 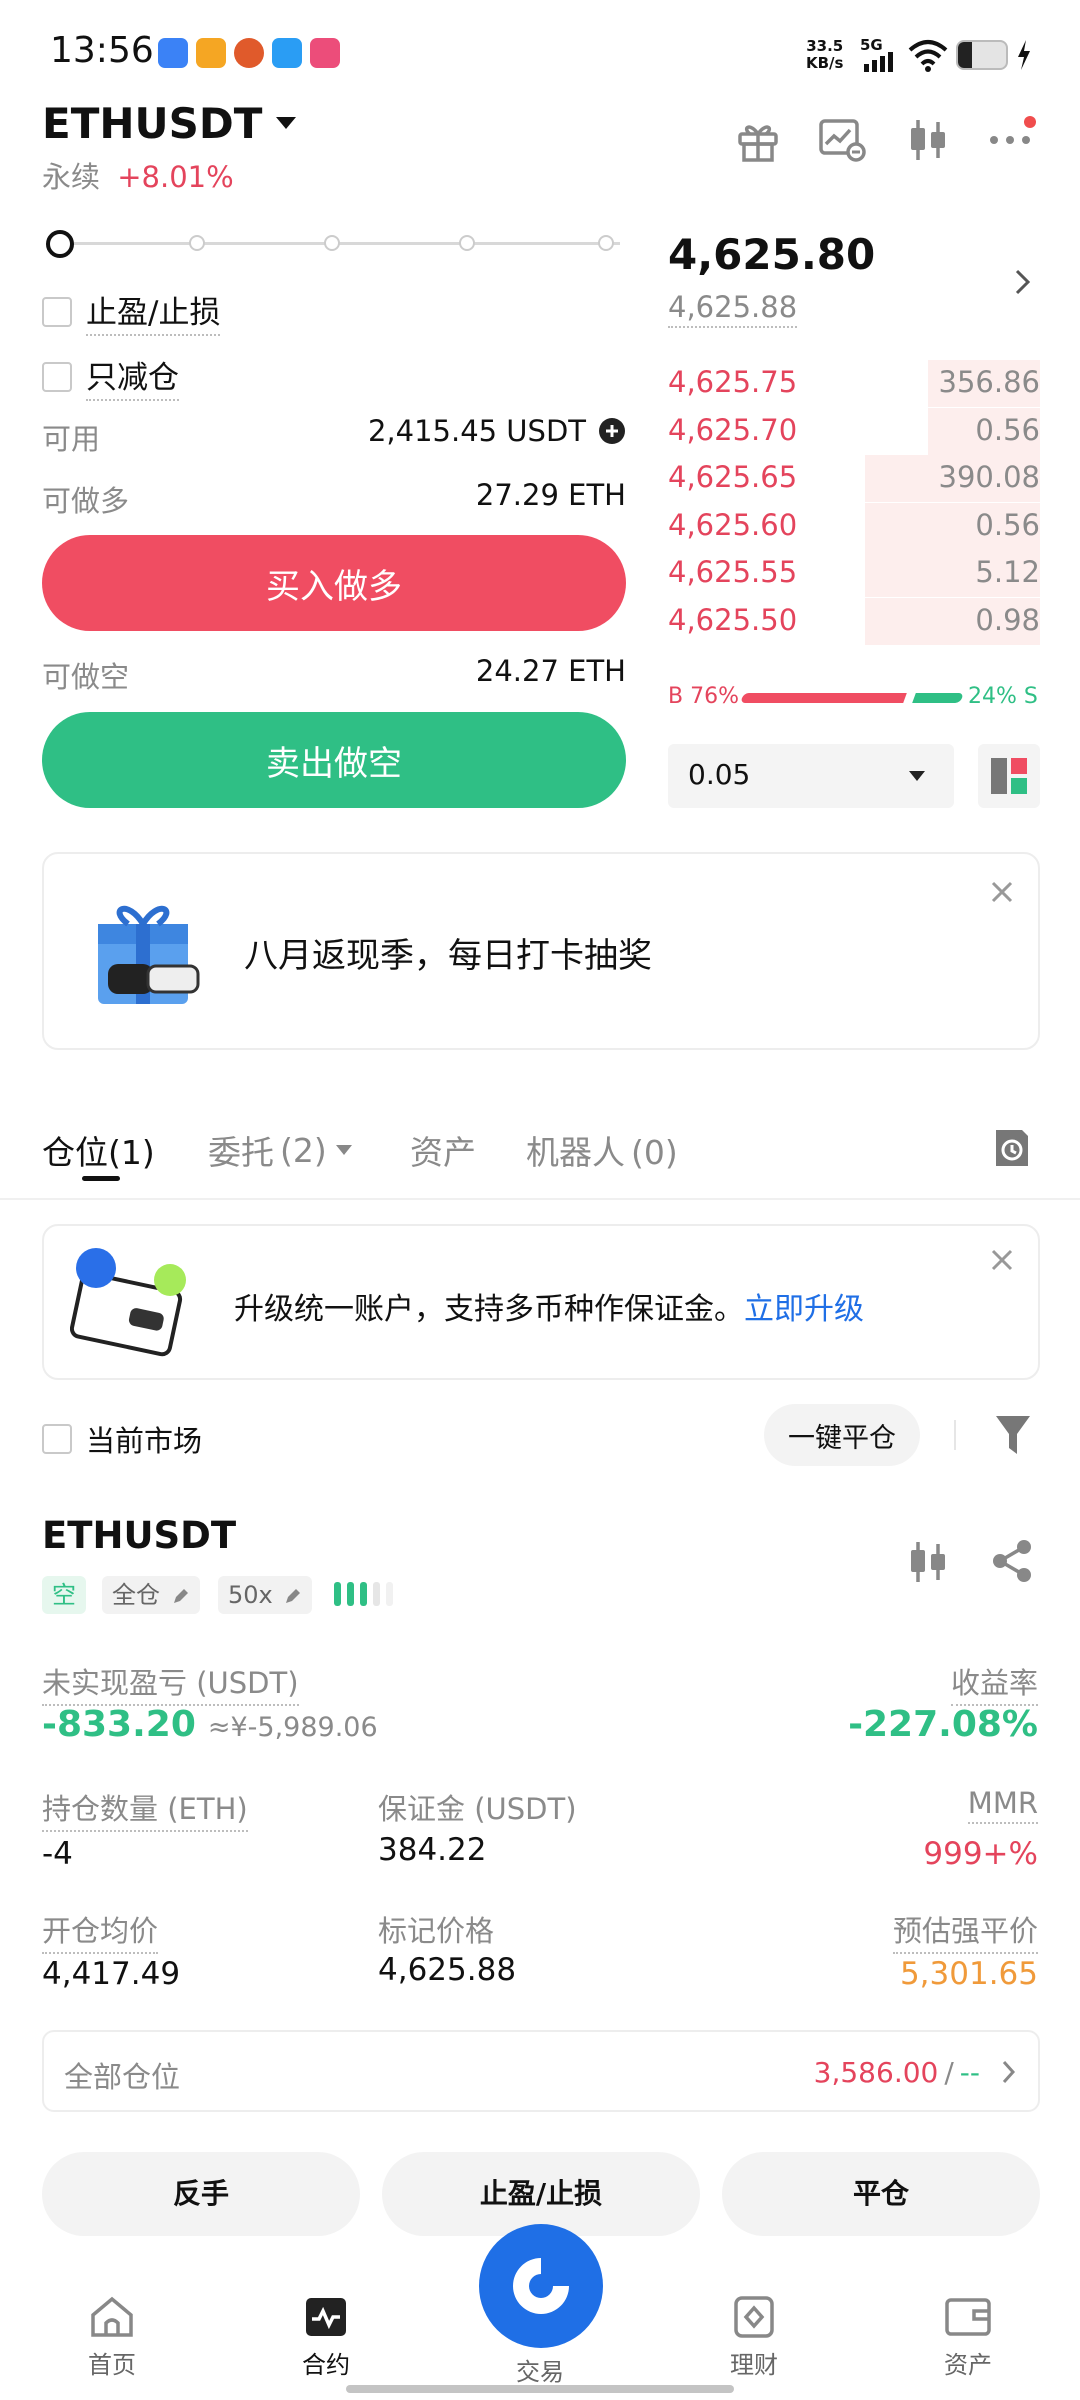 I want to click on buy-ratio-label: B 76%, so click(x=703, y=696).